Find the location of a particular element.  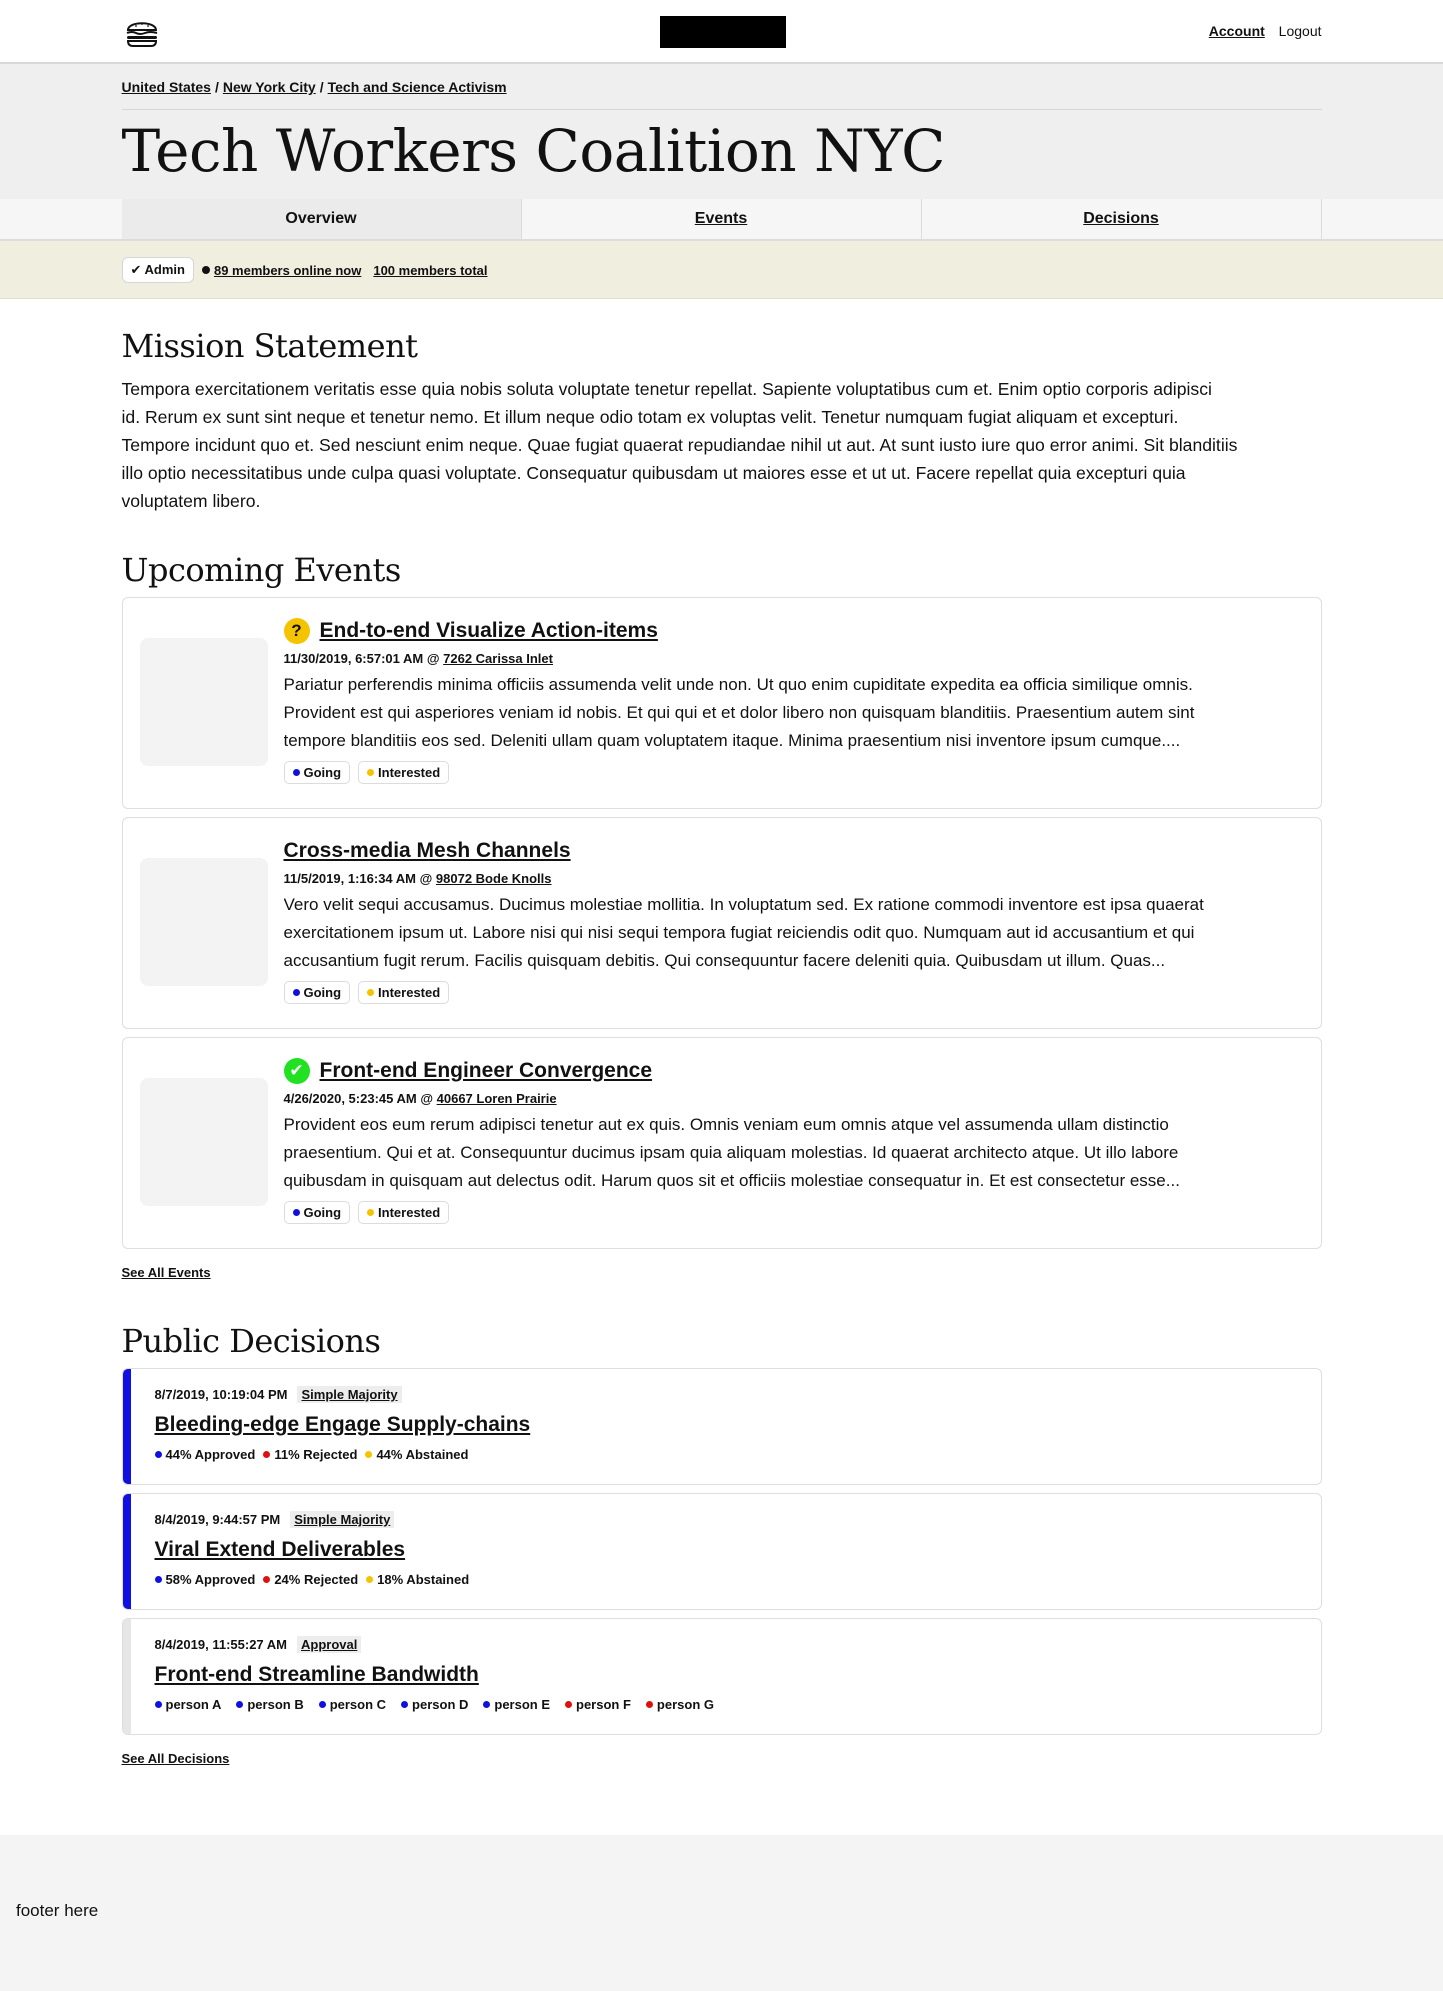

stat-label: 44% Abstained is located at coordinates (422, 1454).